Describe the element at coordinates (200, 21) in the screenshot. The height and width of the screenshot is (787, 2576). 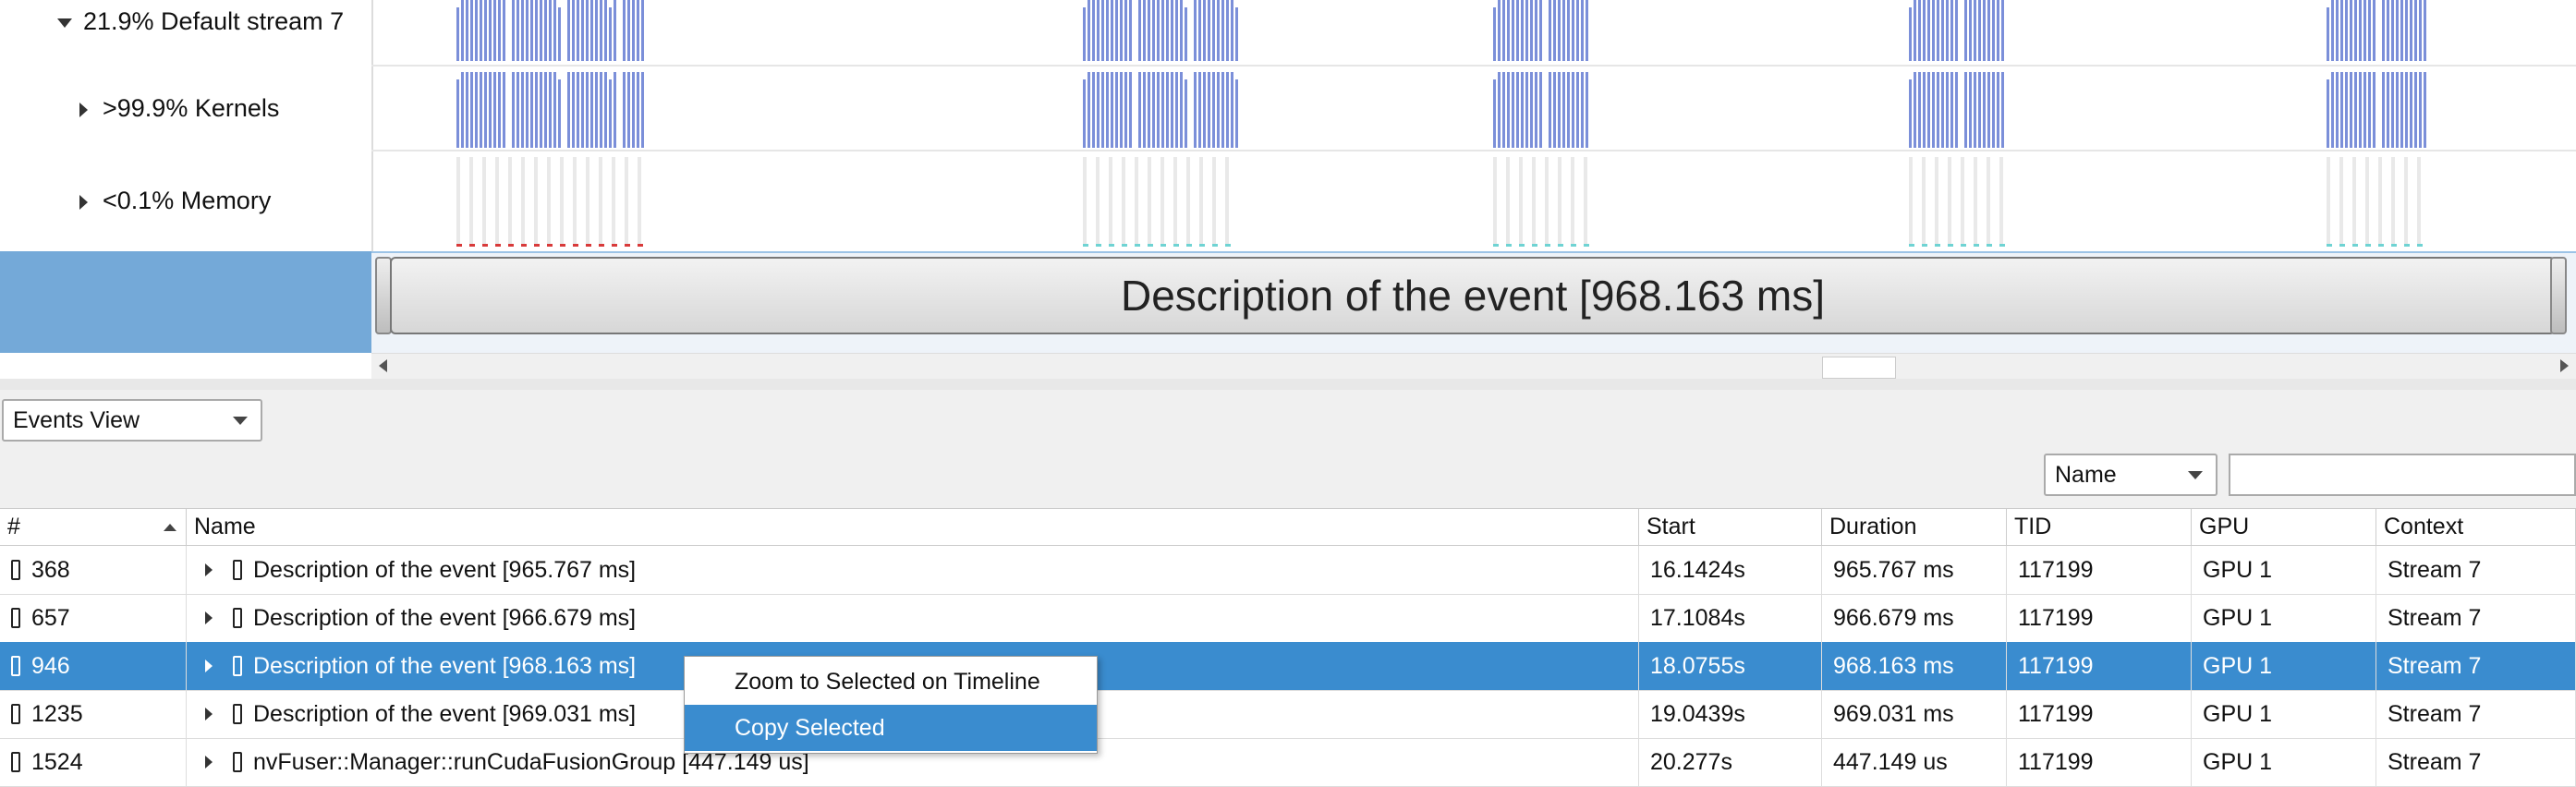
I see `tree-row-default-stream: 21.9% Default stream 7` at that location.